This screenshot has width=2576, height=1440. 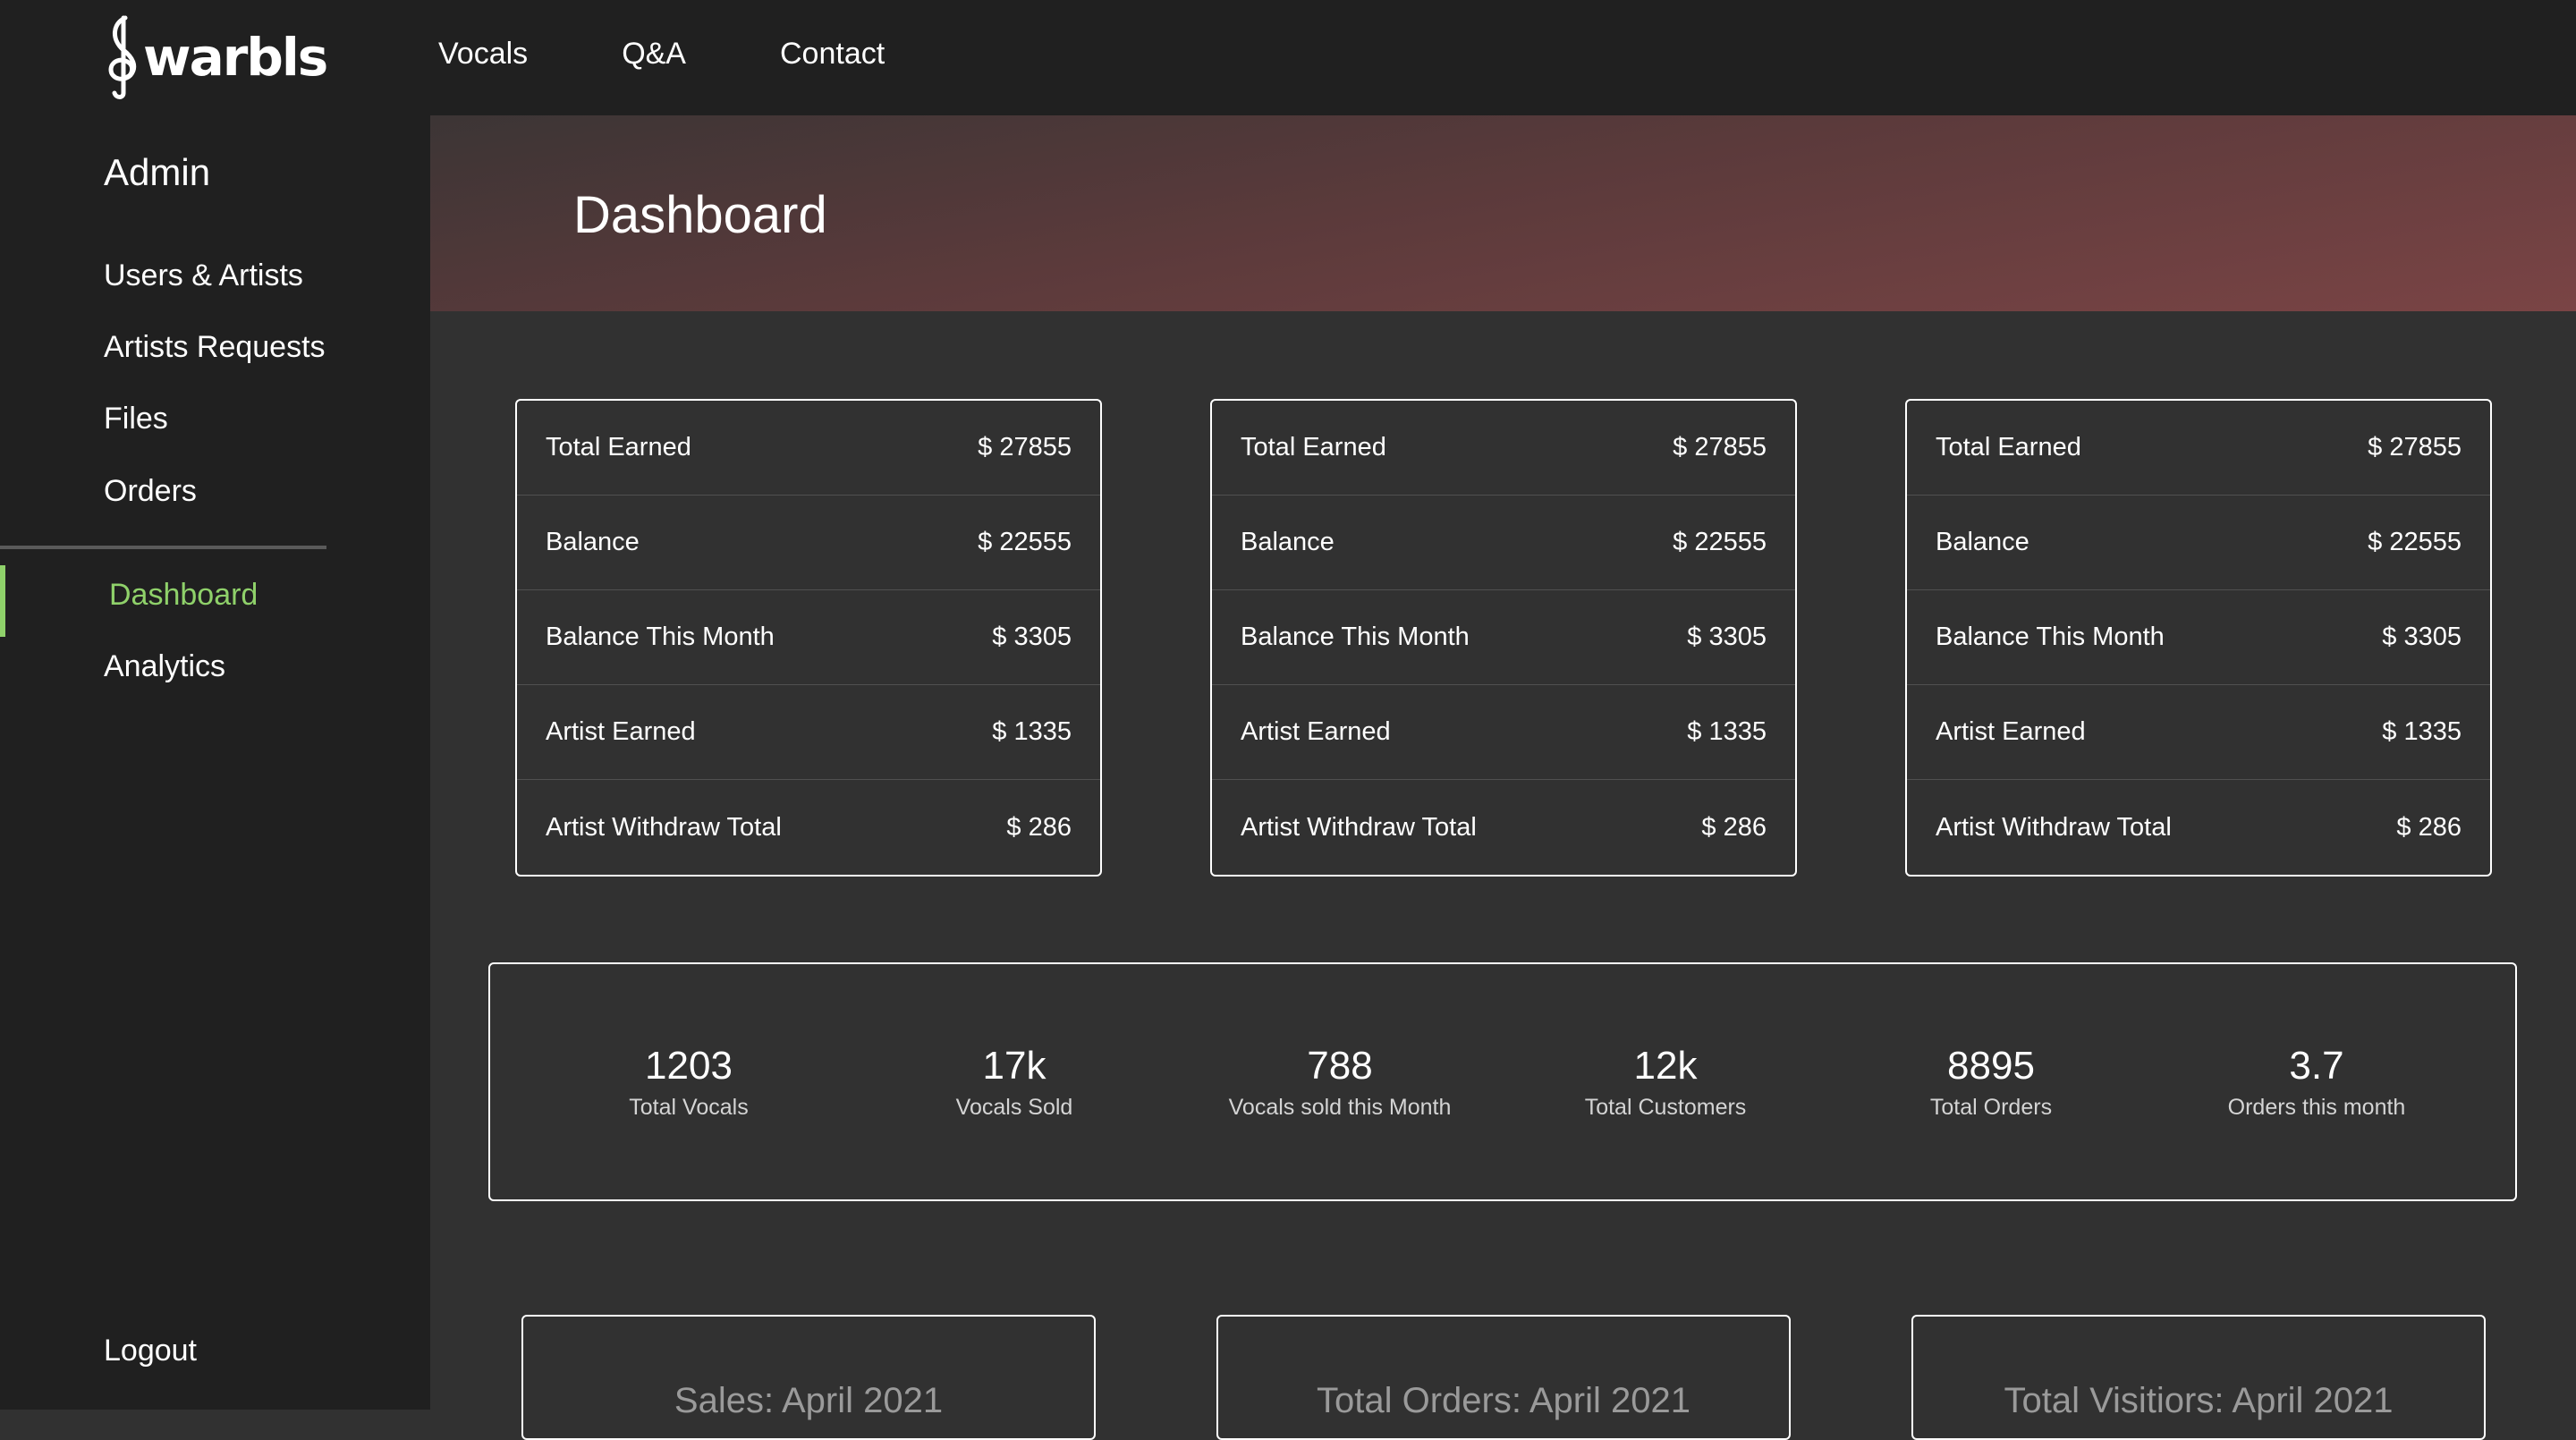 I want to click on sidebar-title: Admin, so click(x=157, y=172).